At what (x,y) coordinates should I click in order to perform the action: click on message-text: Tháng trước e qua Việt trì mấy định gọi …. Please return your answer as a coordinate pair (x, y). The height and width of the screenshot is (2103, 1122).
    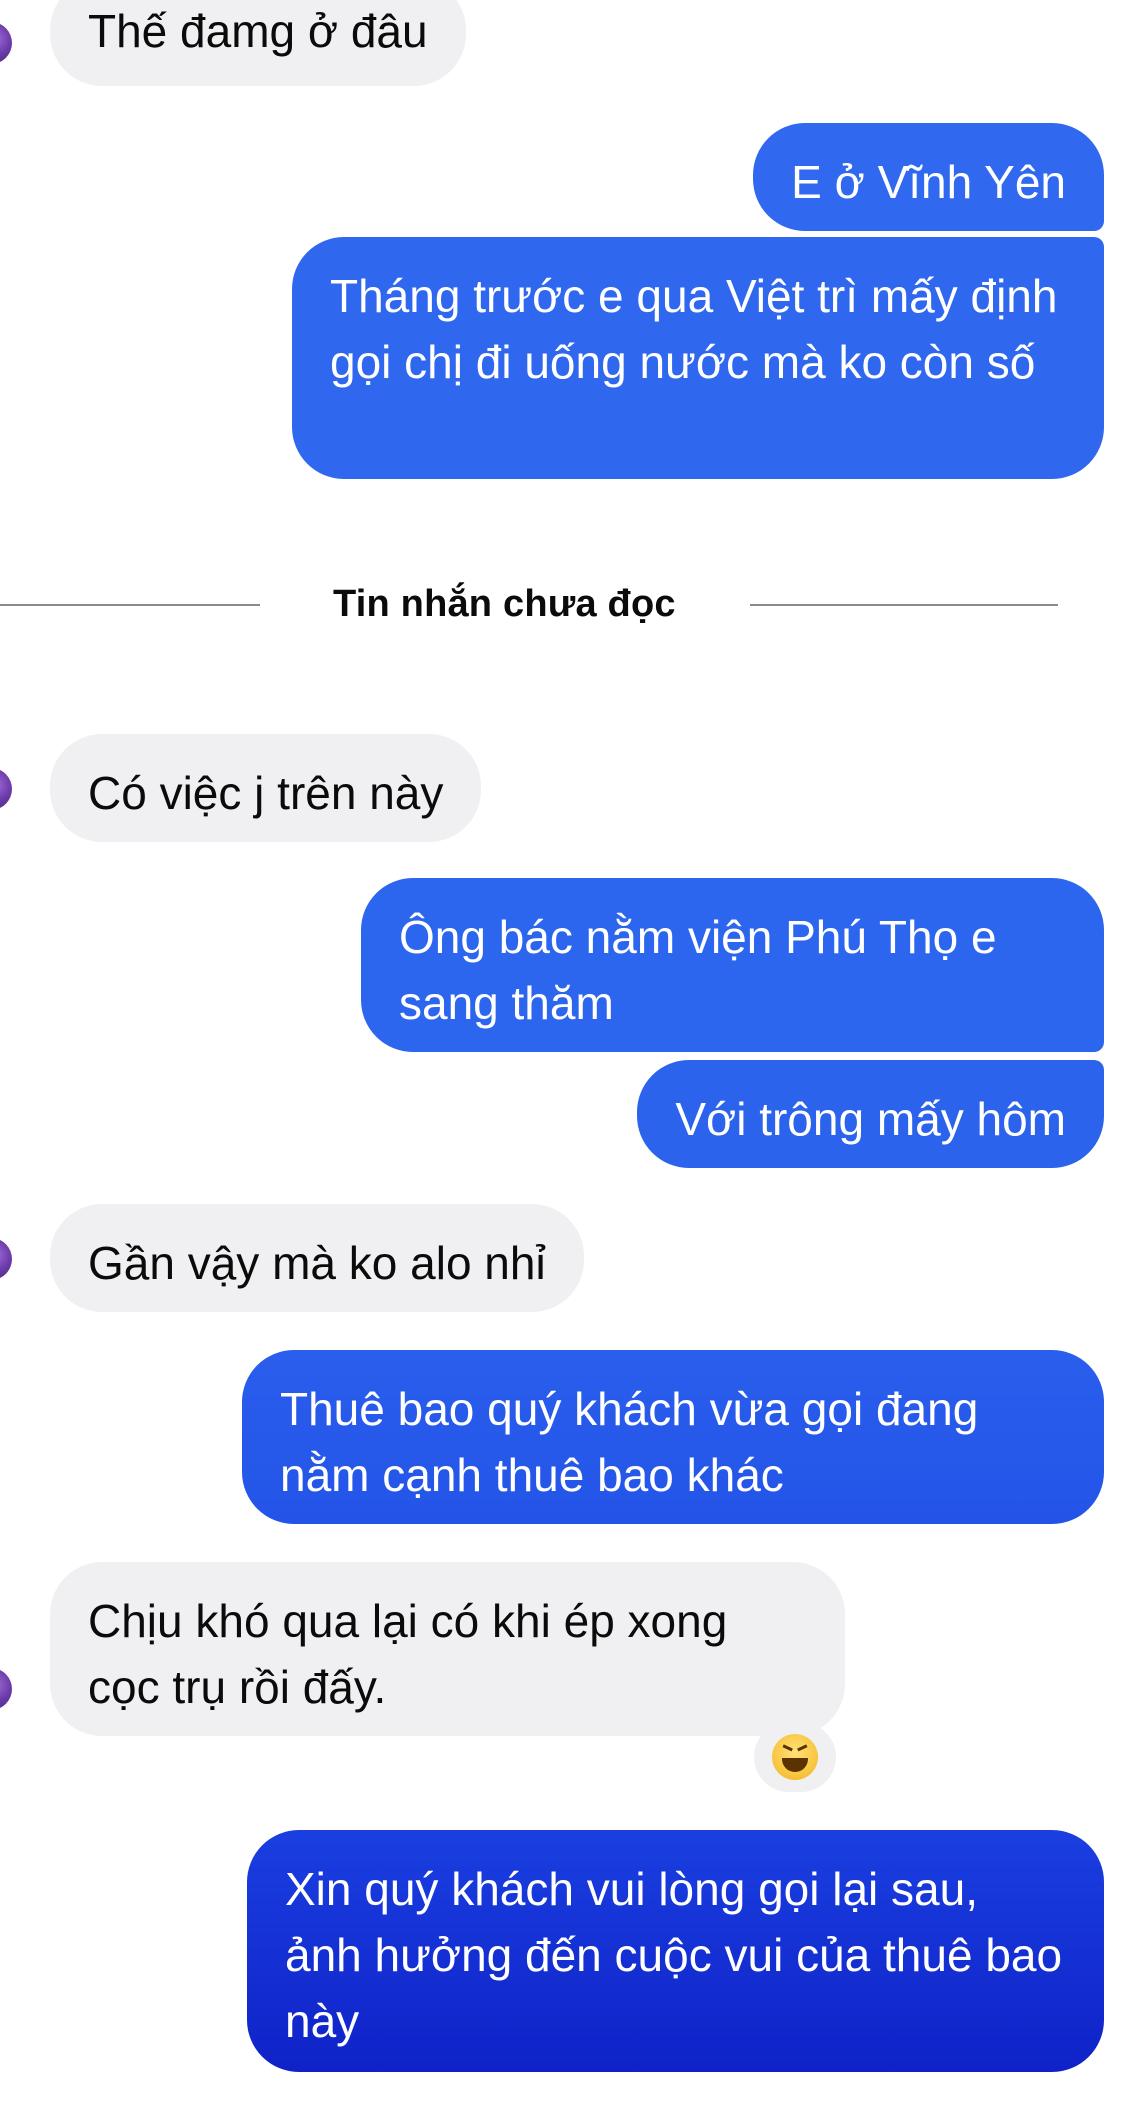
    Looking at the image, I should click on (694, 329).